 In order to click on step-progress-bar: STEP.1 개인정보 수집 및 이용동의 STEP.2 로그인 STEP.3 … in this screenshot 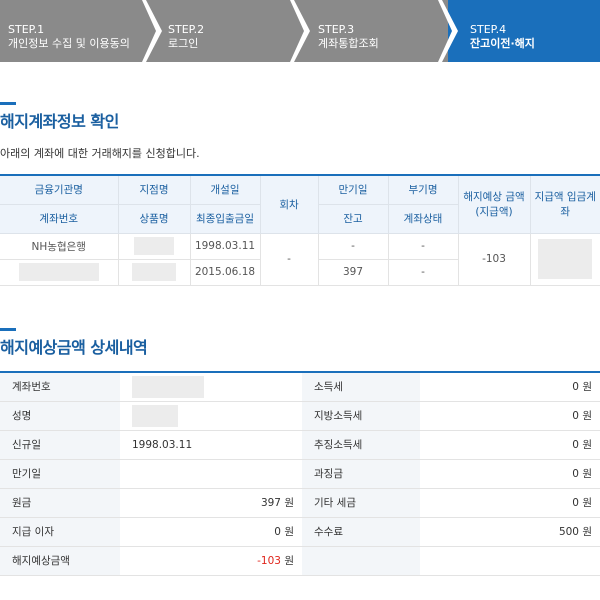, I will do `click(300, 31)`.